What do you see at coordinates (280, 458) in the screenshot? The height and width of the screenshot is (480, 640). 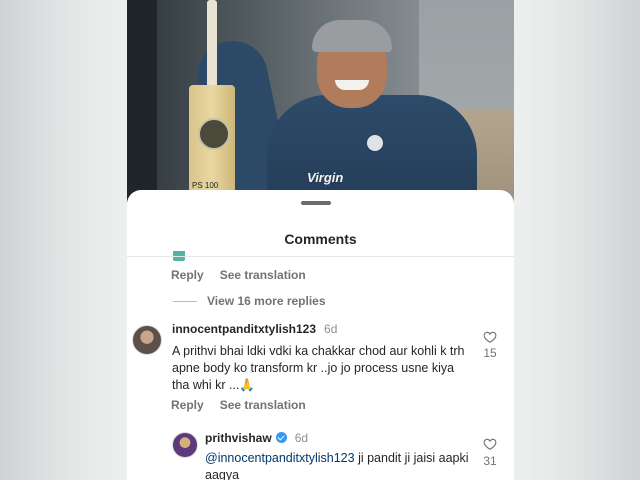 I see `reply-mention: @innocentpanditxtylish123` at bounding box center [280, 458].